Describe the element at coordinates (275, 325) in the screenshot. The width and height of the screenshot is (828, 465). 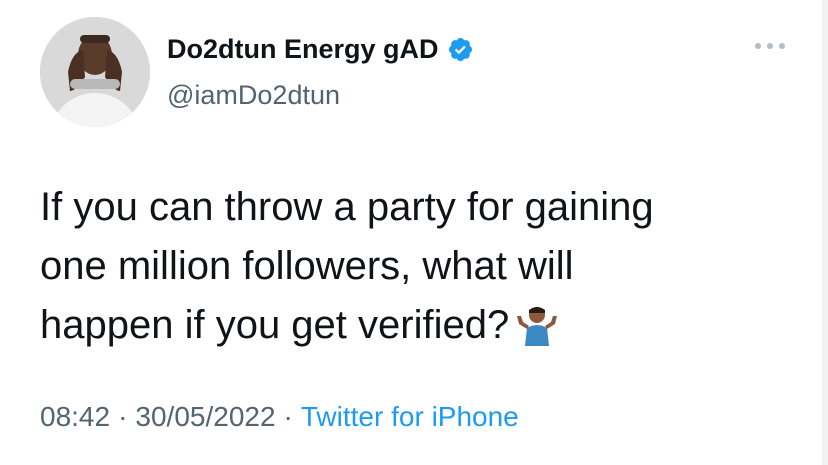
I see `tweet-text-line-content: happen if you get verified?` at that location.